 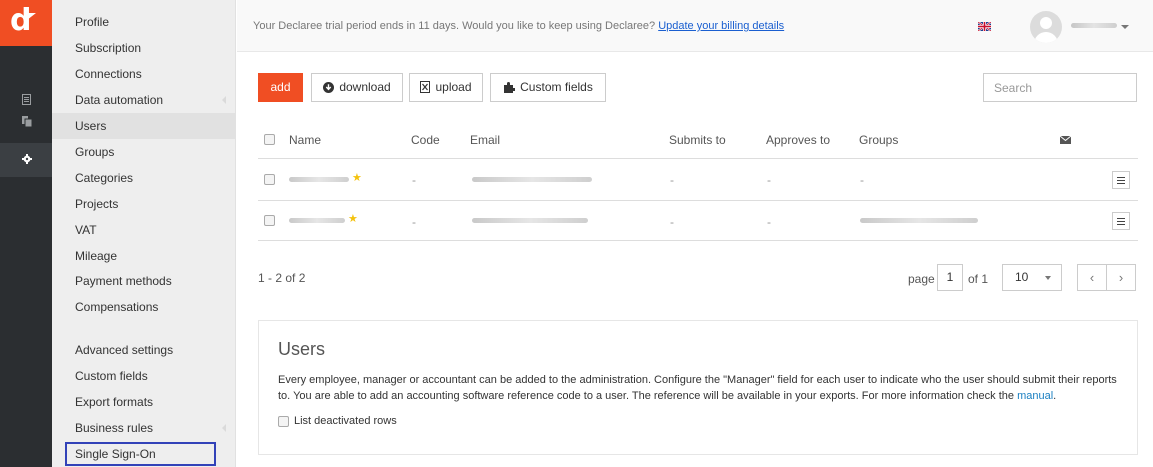 I want to click on column-header-code: Code, so click(x=425, y=140).